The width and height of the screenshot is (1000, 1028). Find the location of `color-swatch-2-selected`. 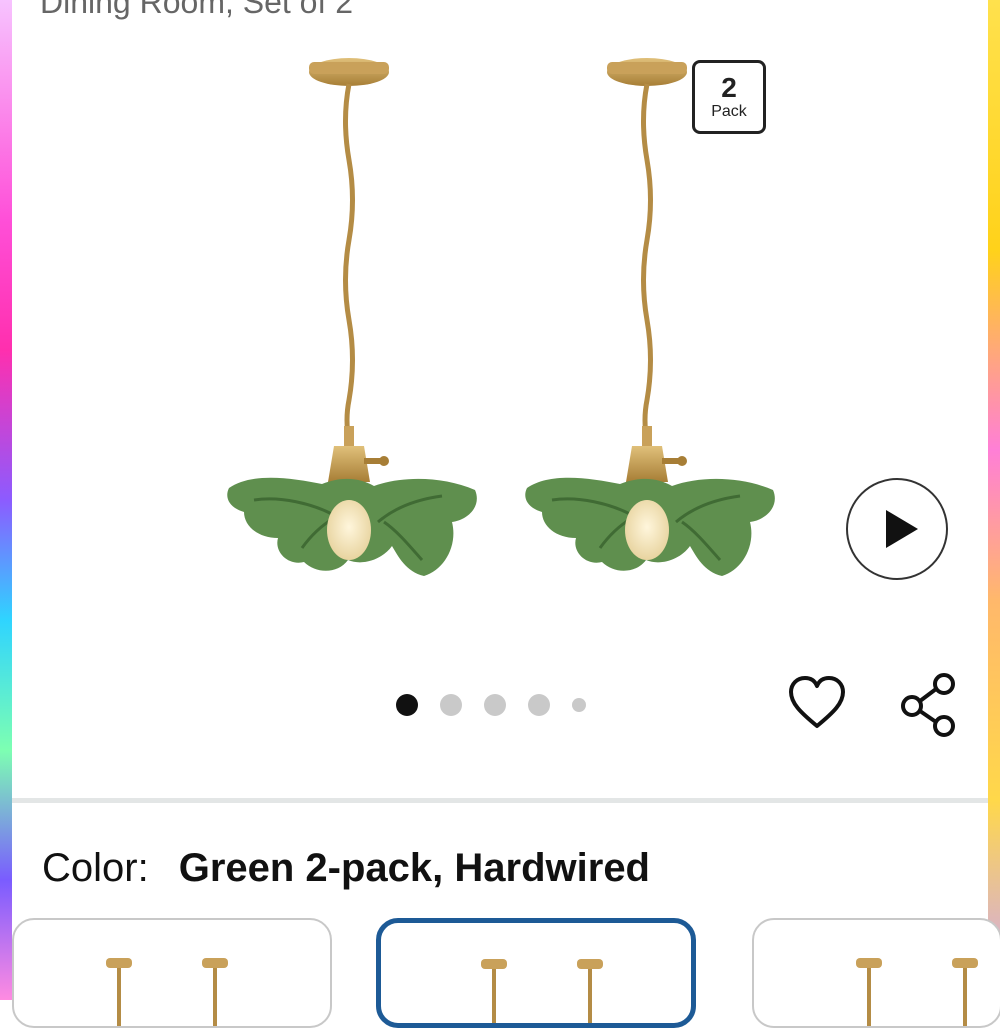

color-swatch-2-selected is located at coordinates (536, 973).